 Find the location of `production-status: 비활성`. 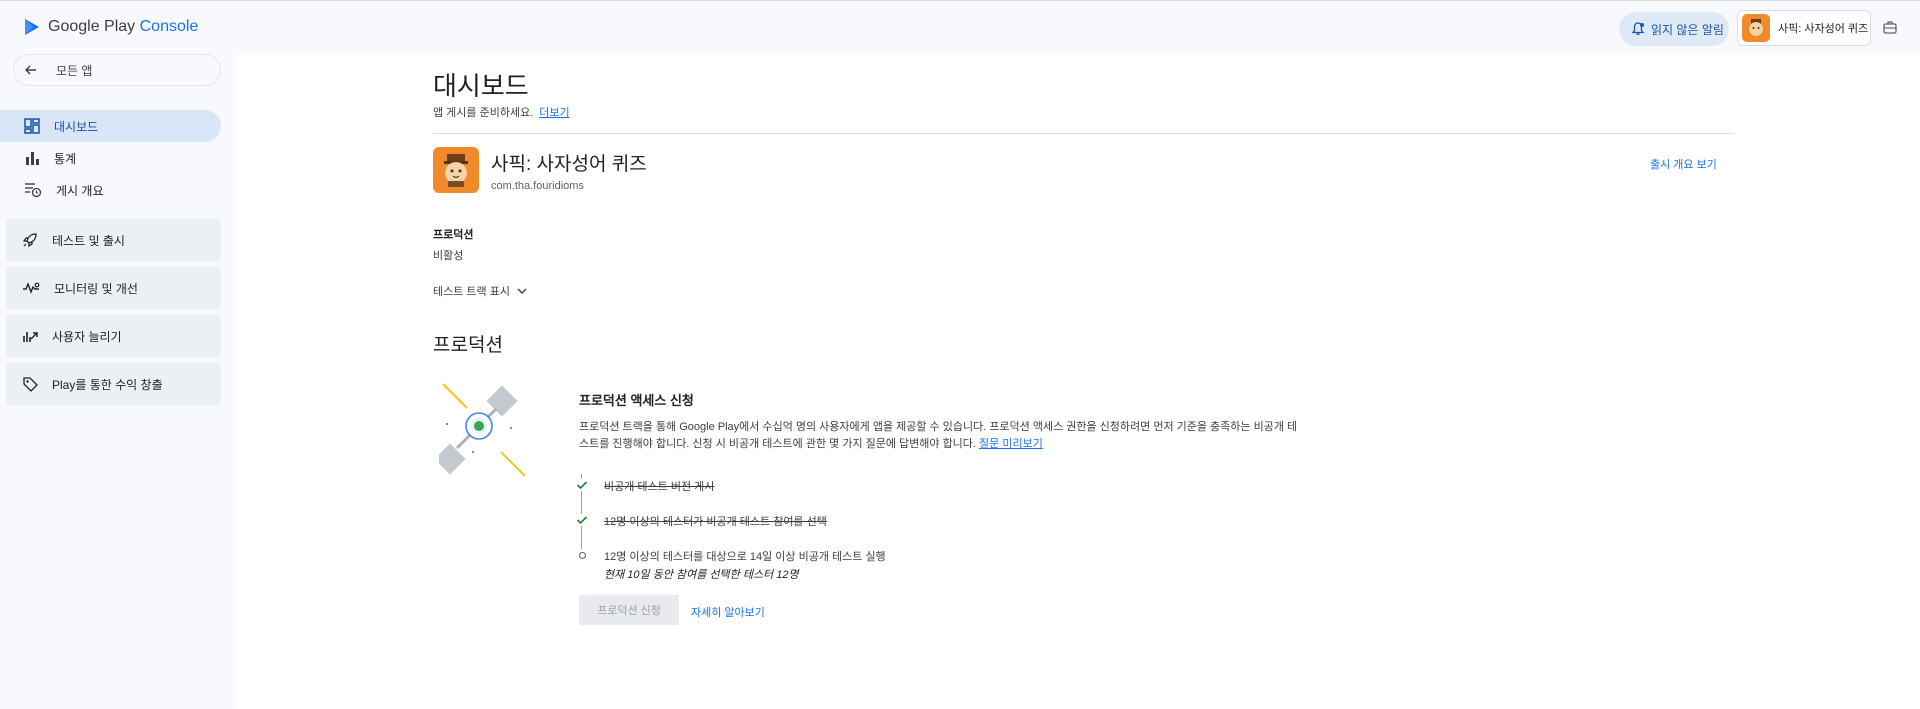

production-status: 비활성 is located at coordinates (448, 256).